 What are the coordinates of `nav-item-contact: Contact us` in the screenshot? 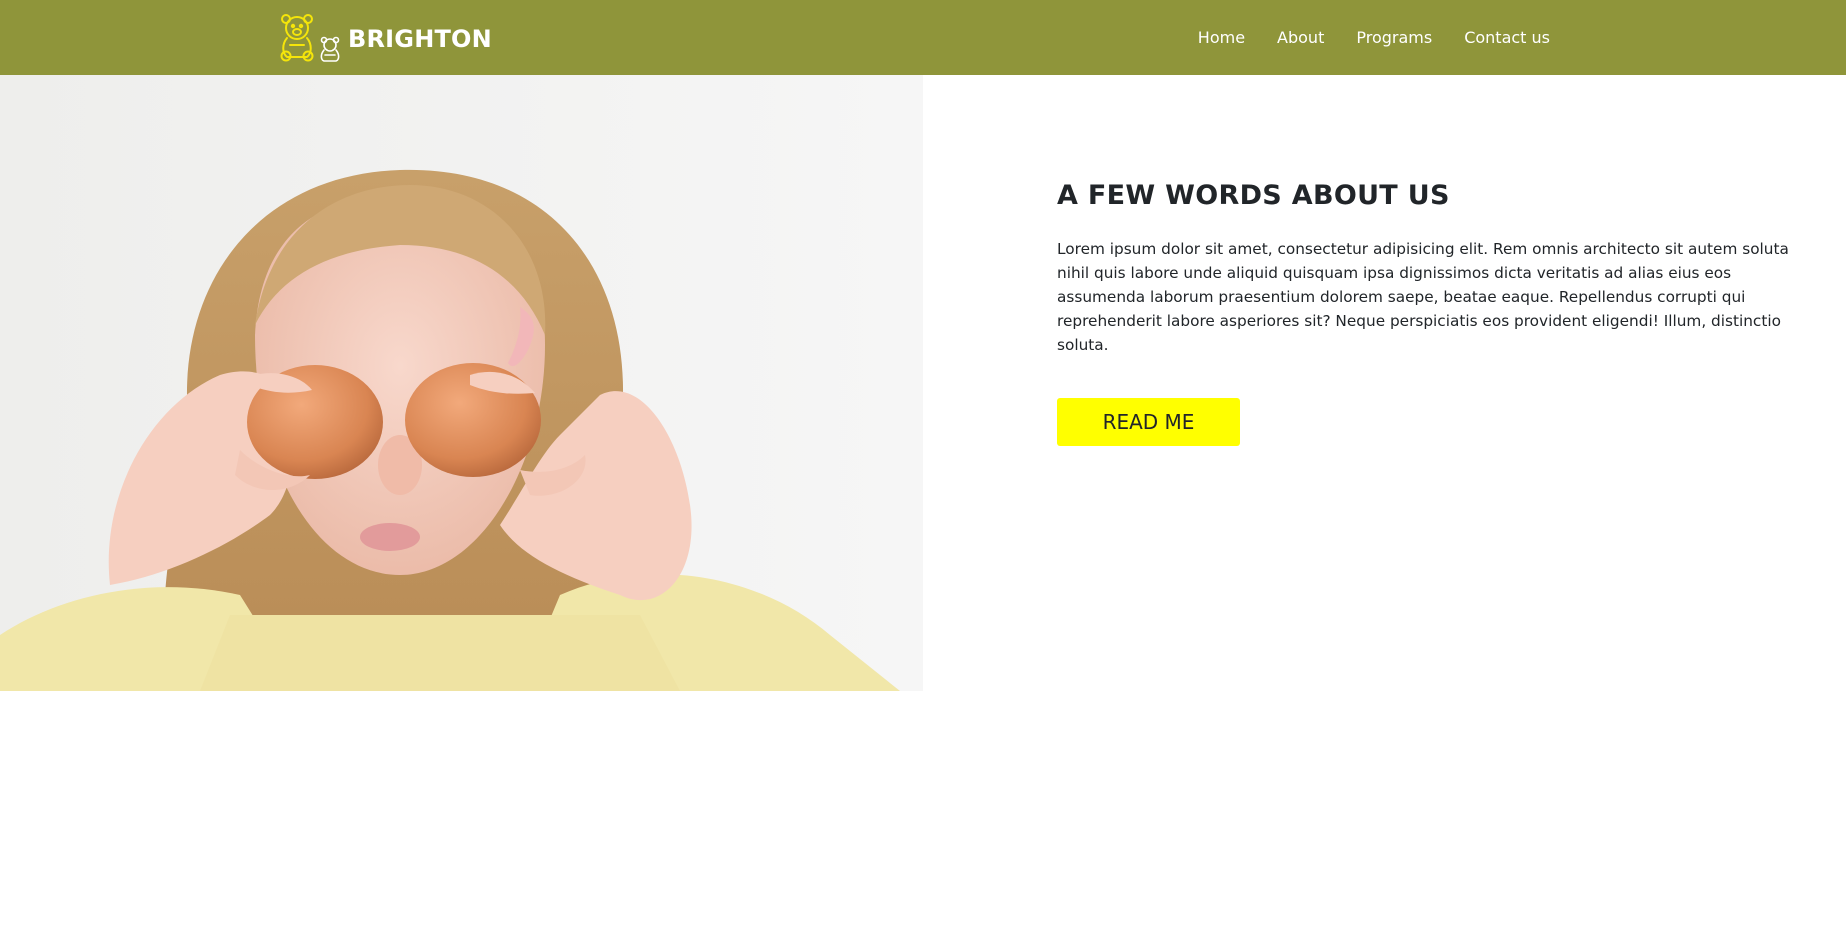 It's located at (1507, 37).